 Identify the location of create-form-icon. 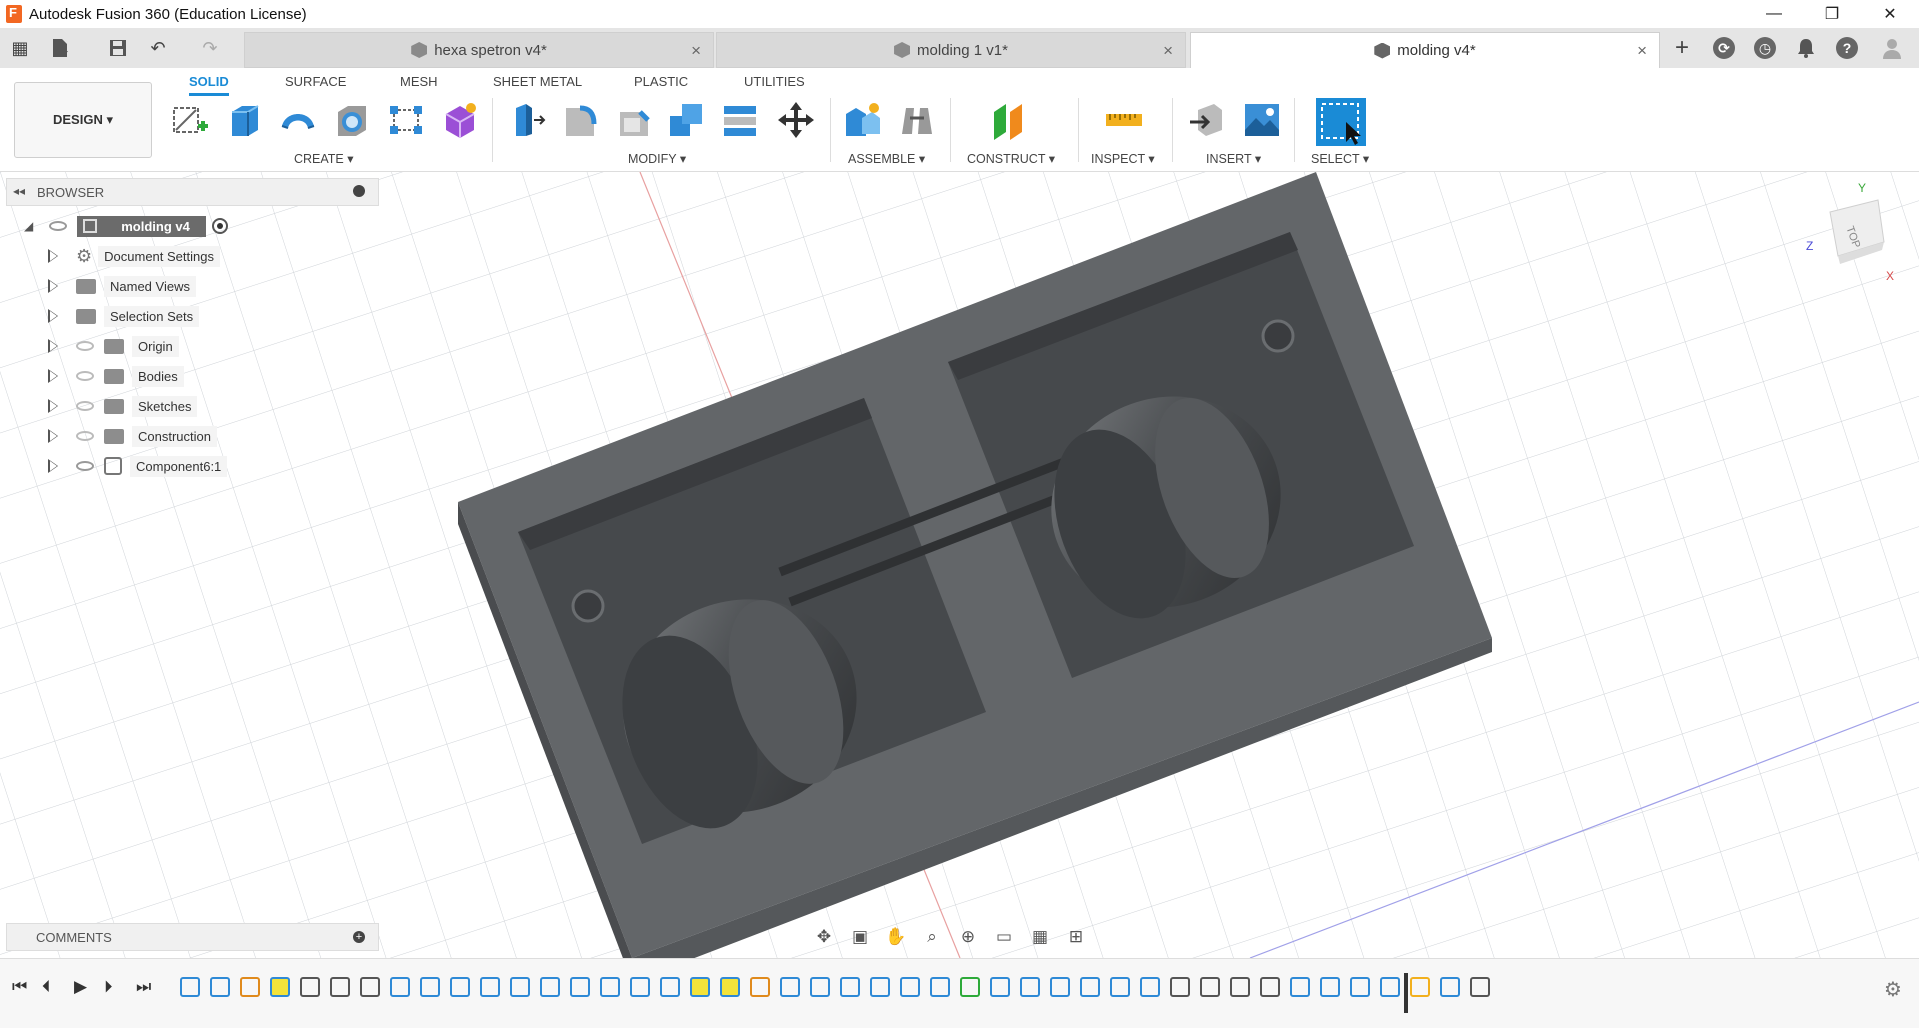
(460, 120).